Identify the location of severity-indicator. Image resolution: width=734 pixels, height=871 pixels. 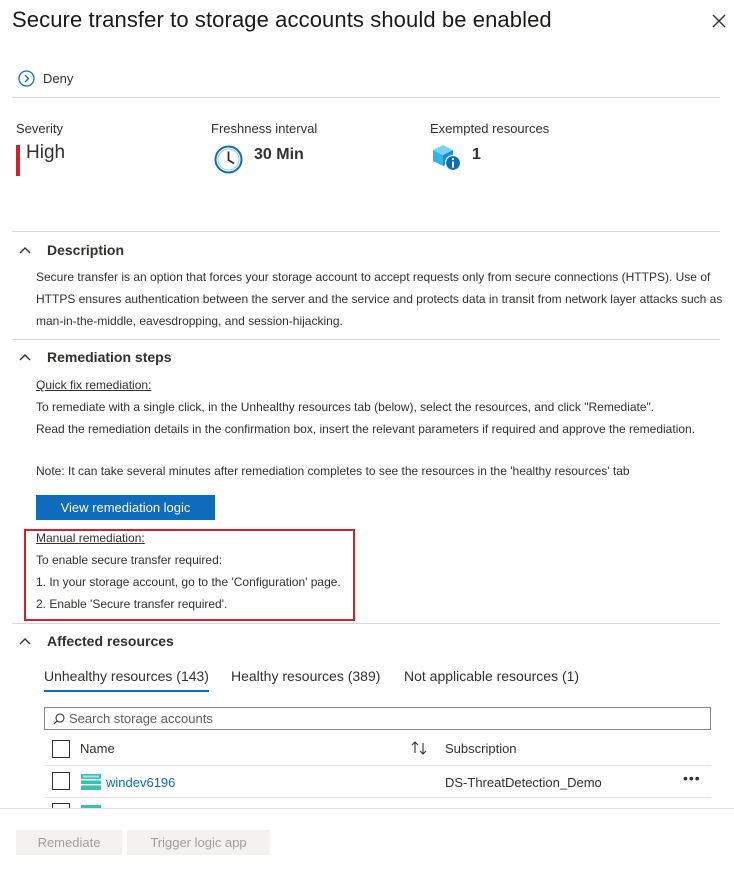
(18, 160).